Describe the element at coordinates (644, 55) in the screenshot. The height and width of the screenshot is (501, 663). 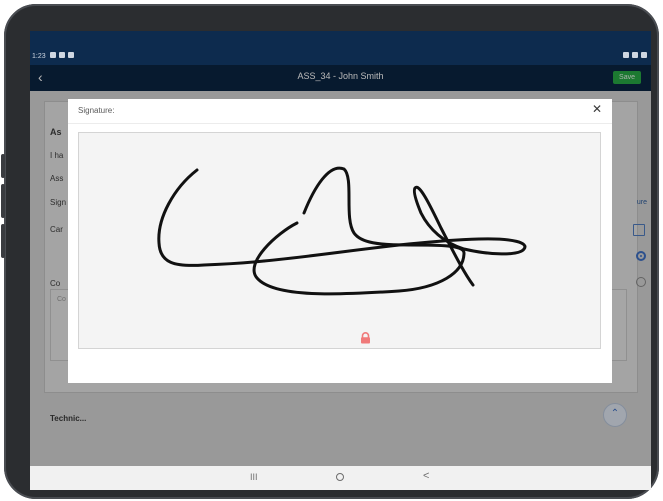
I see `battery-icon` at that location.